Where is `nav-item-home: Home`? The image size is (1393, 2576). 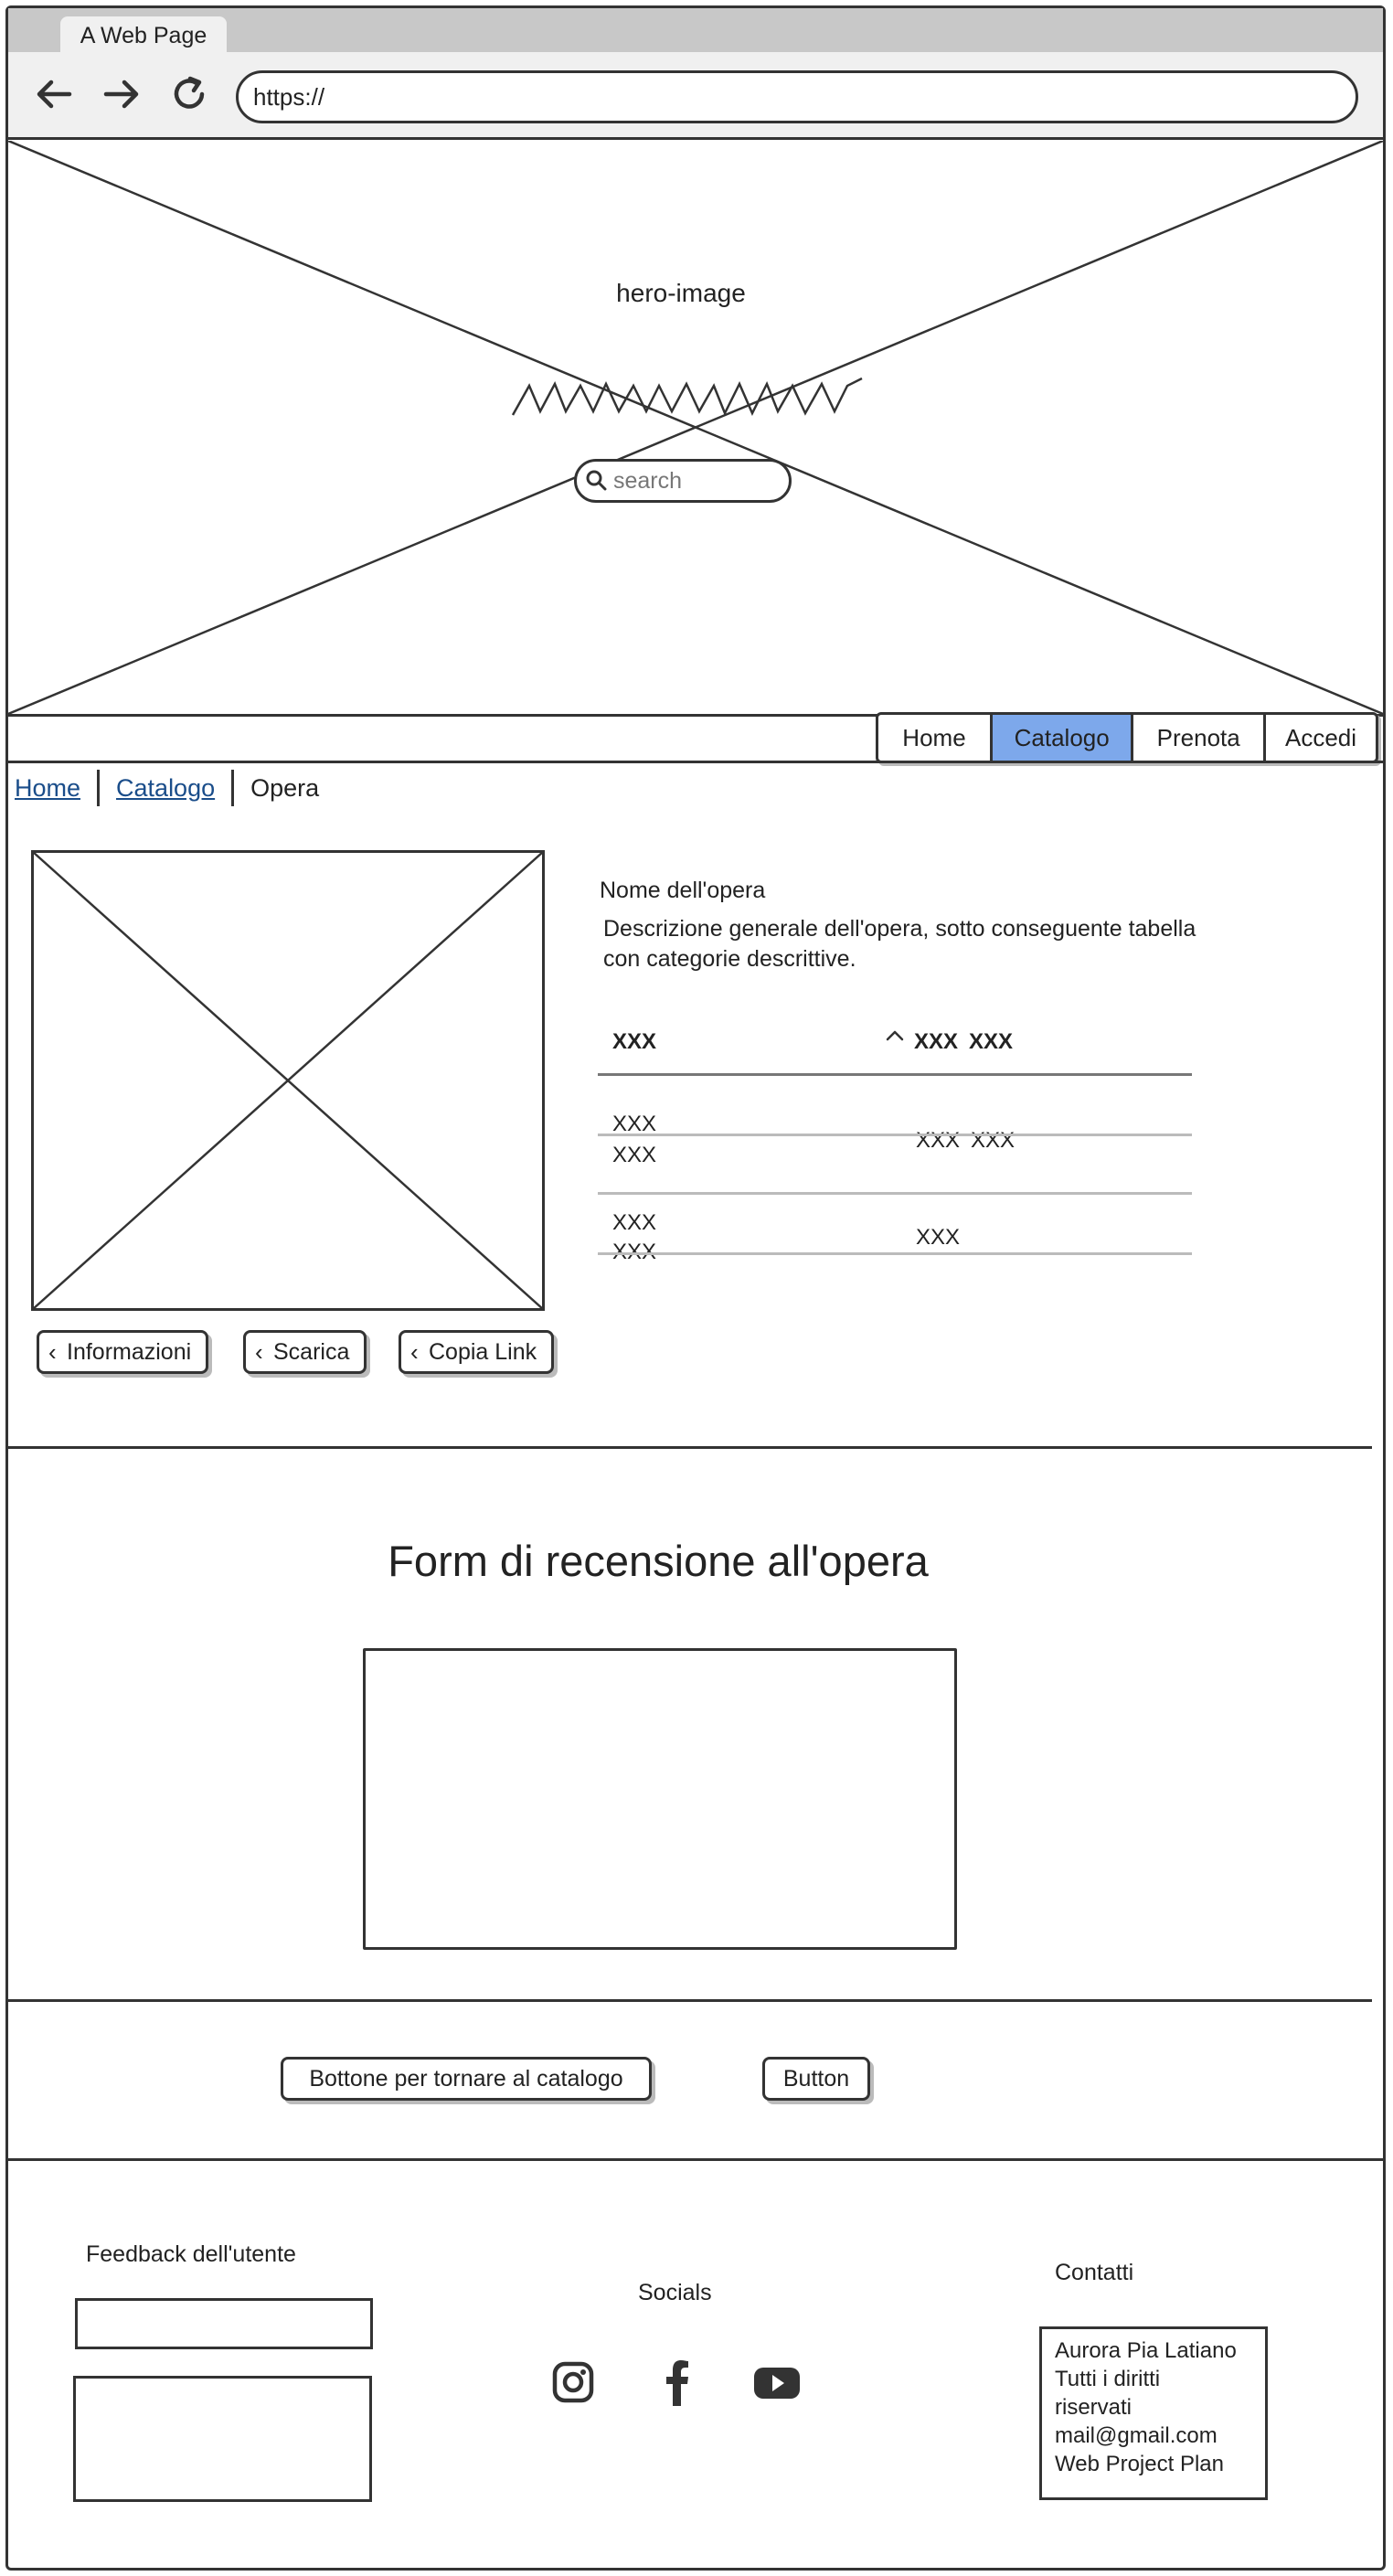 nav-item-home: Home is located at coordinates (935, 738).